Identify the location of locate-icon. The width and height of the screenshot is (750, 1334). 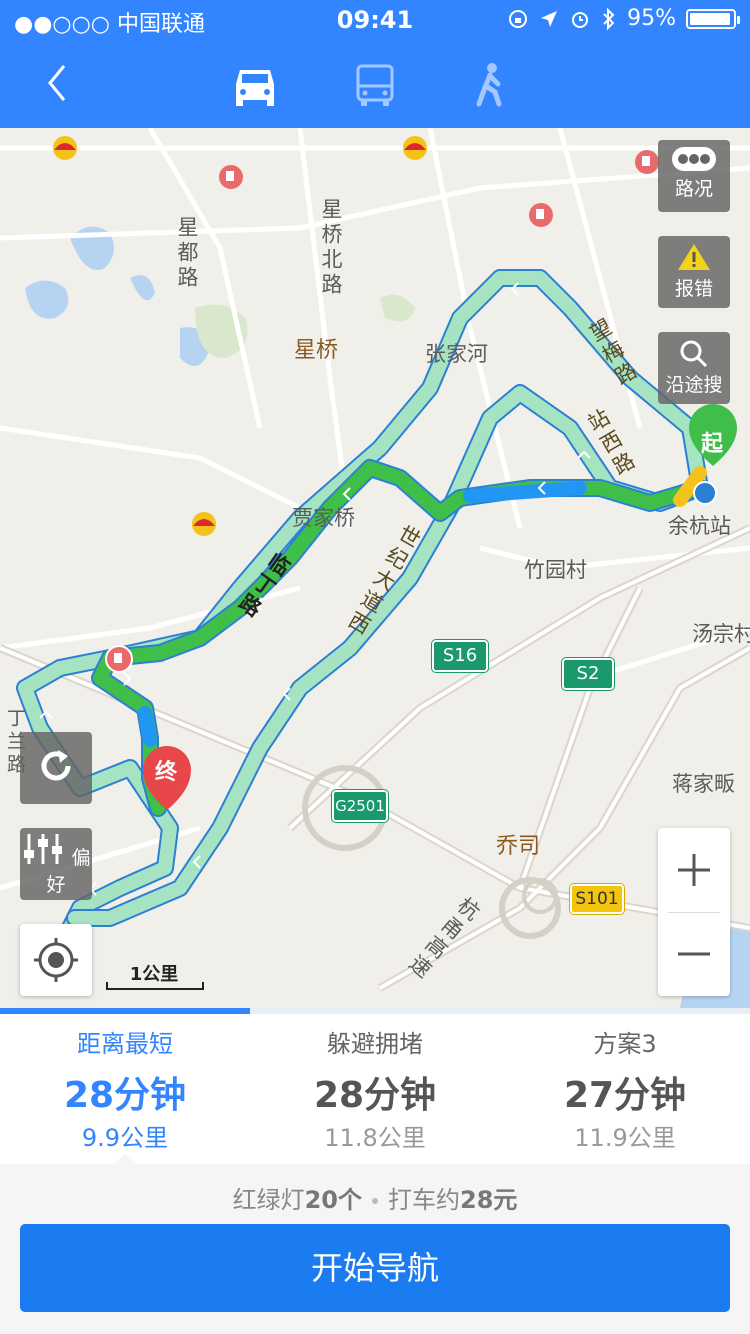
(56, 960).